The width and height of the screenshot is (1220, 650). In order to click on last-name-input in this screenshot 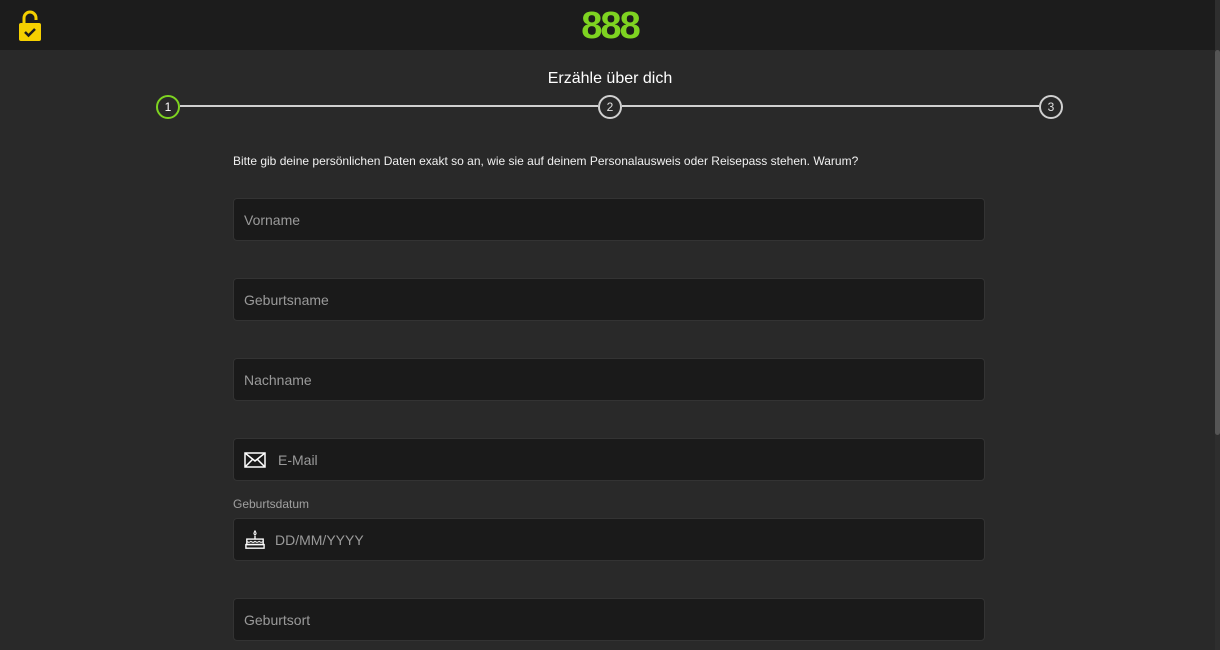, I will do `click(609, 379)`.